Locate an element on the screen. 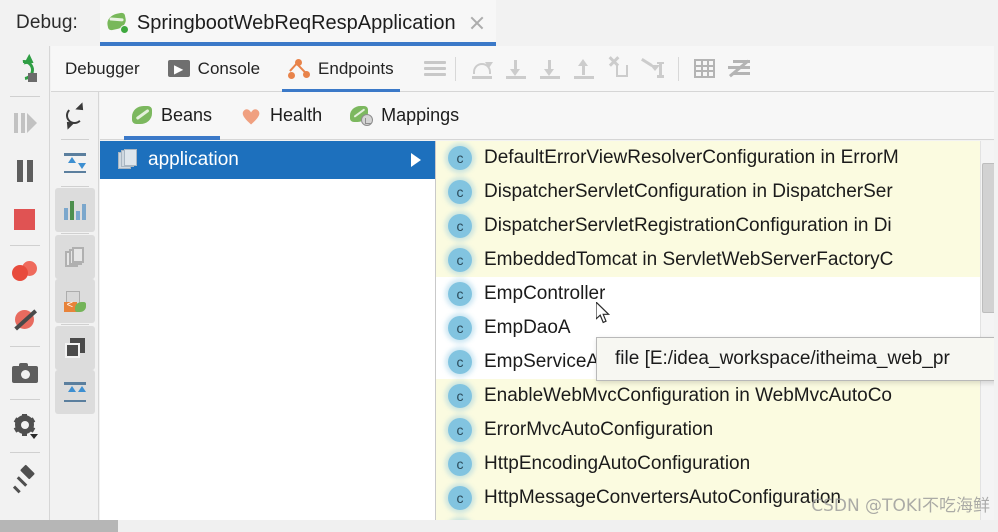  tab-endpoints-label: Endpoints is located at coordinates (356, 68).